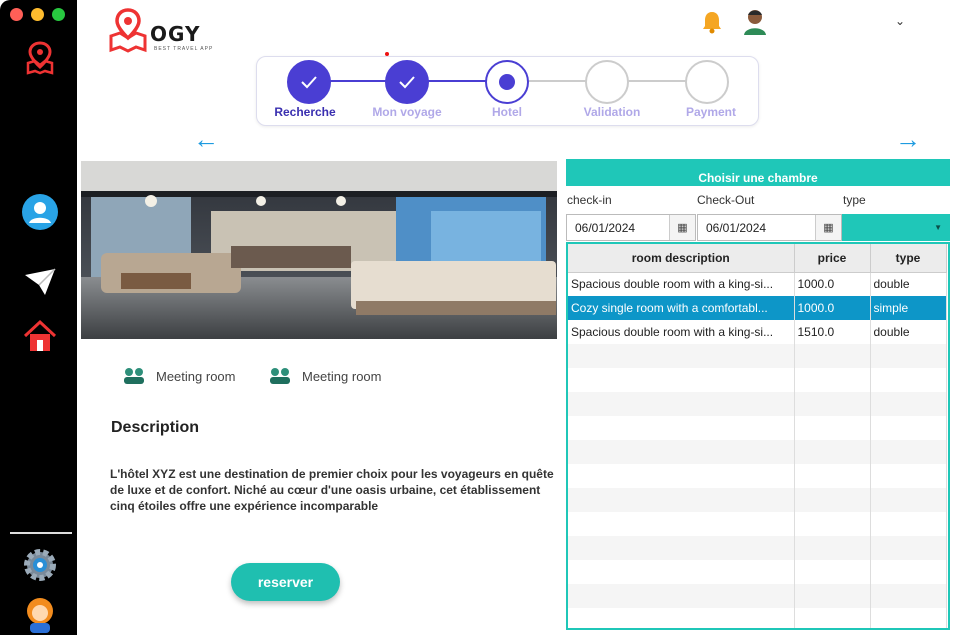 Image resolution: width=959 pixels, height=635 pixels. What do you see at coordinates (908, 139) in the screenshot?
I see `next-arrow-icon: →` at bounding box center [908, 139].